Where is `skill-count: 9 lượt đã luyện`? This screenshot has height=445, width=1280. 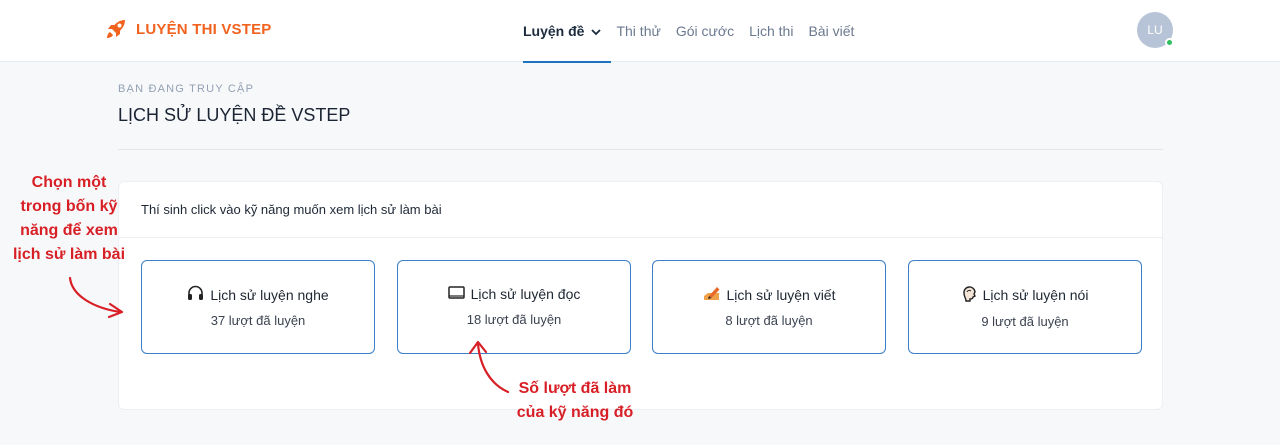 skill-count: 9 lượt đã luyện is located at coordinates (1025, 321).